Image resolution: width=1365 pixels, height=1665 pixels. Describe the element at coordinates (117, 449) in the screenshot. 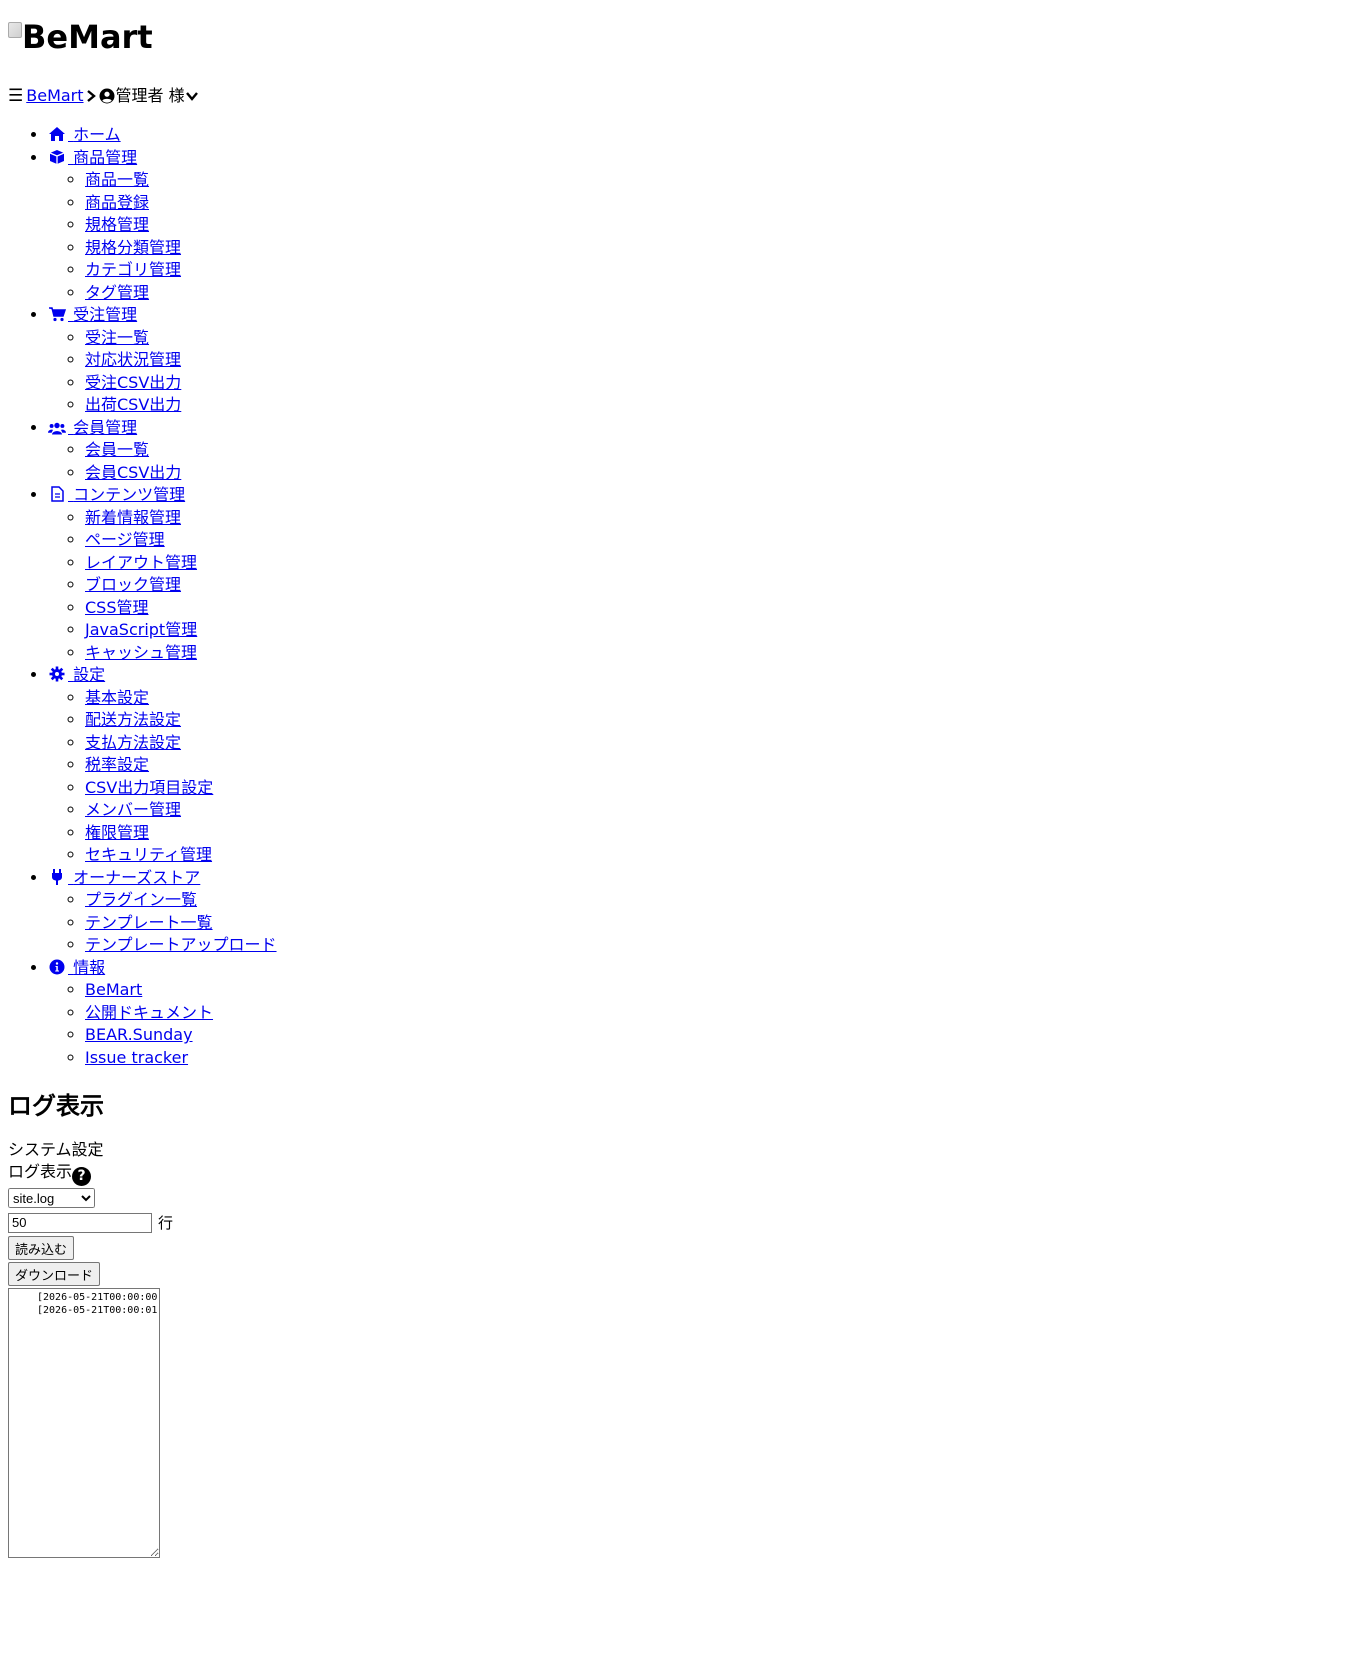

I see `nav-sublink: 会員一覧` at that location.